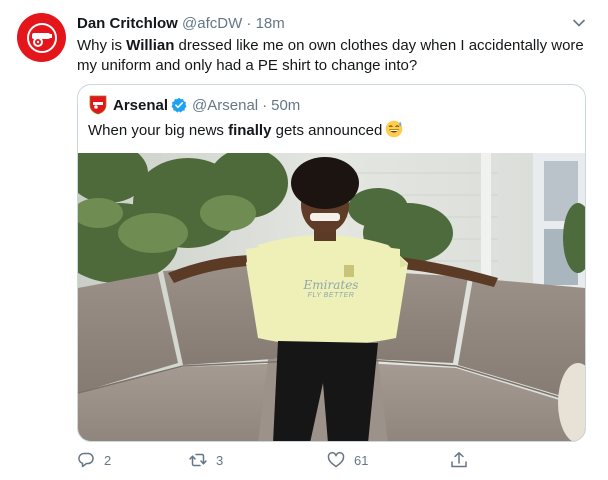 The width and height of the screenshot is (608, 480). I want to click on grinning-sweat-emoji-icon, so click(394, 129).